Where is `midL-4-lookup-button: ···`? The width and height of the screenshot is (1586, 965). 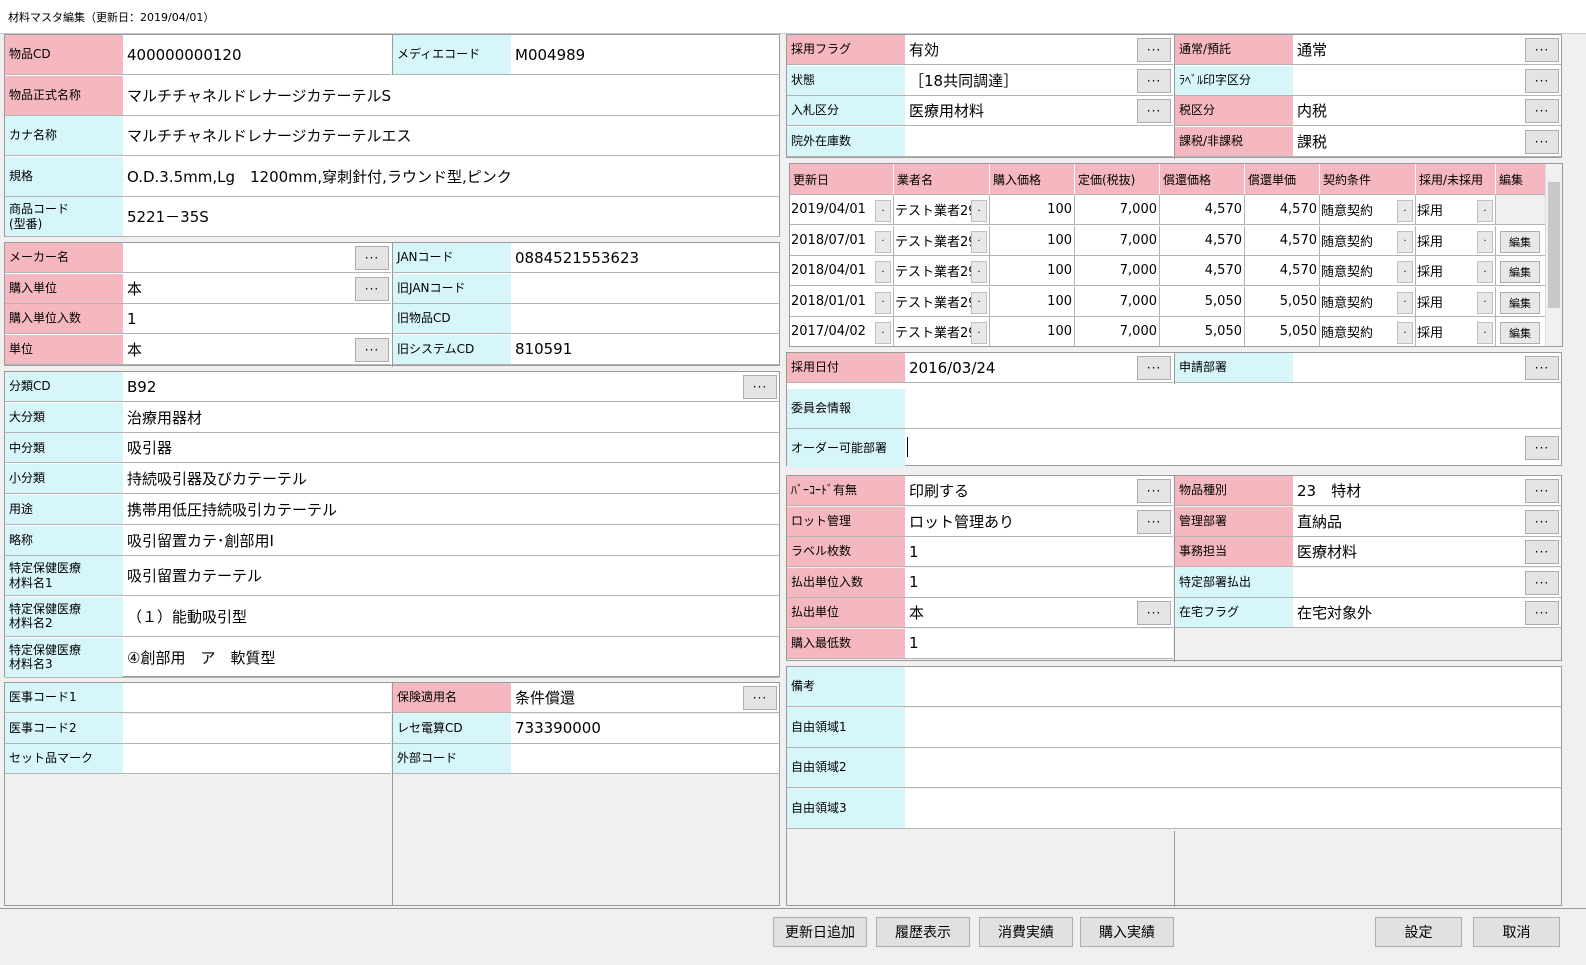
midL-4-lookup-button: ··· is located at coordinates (1154, 613).